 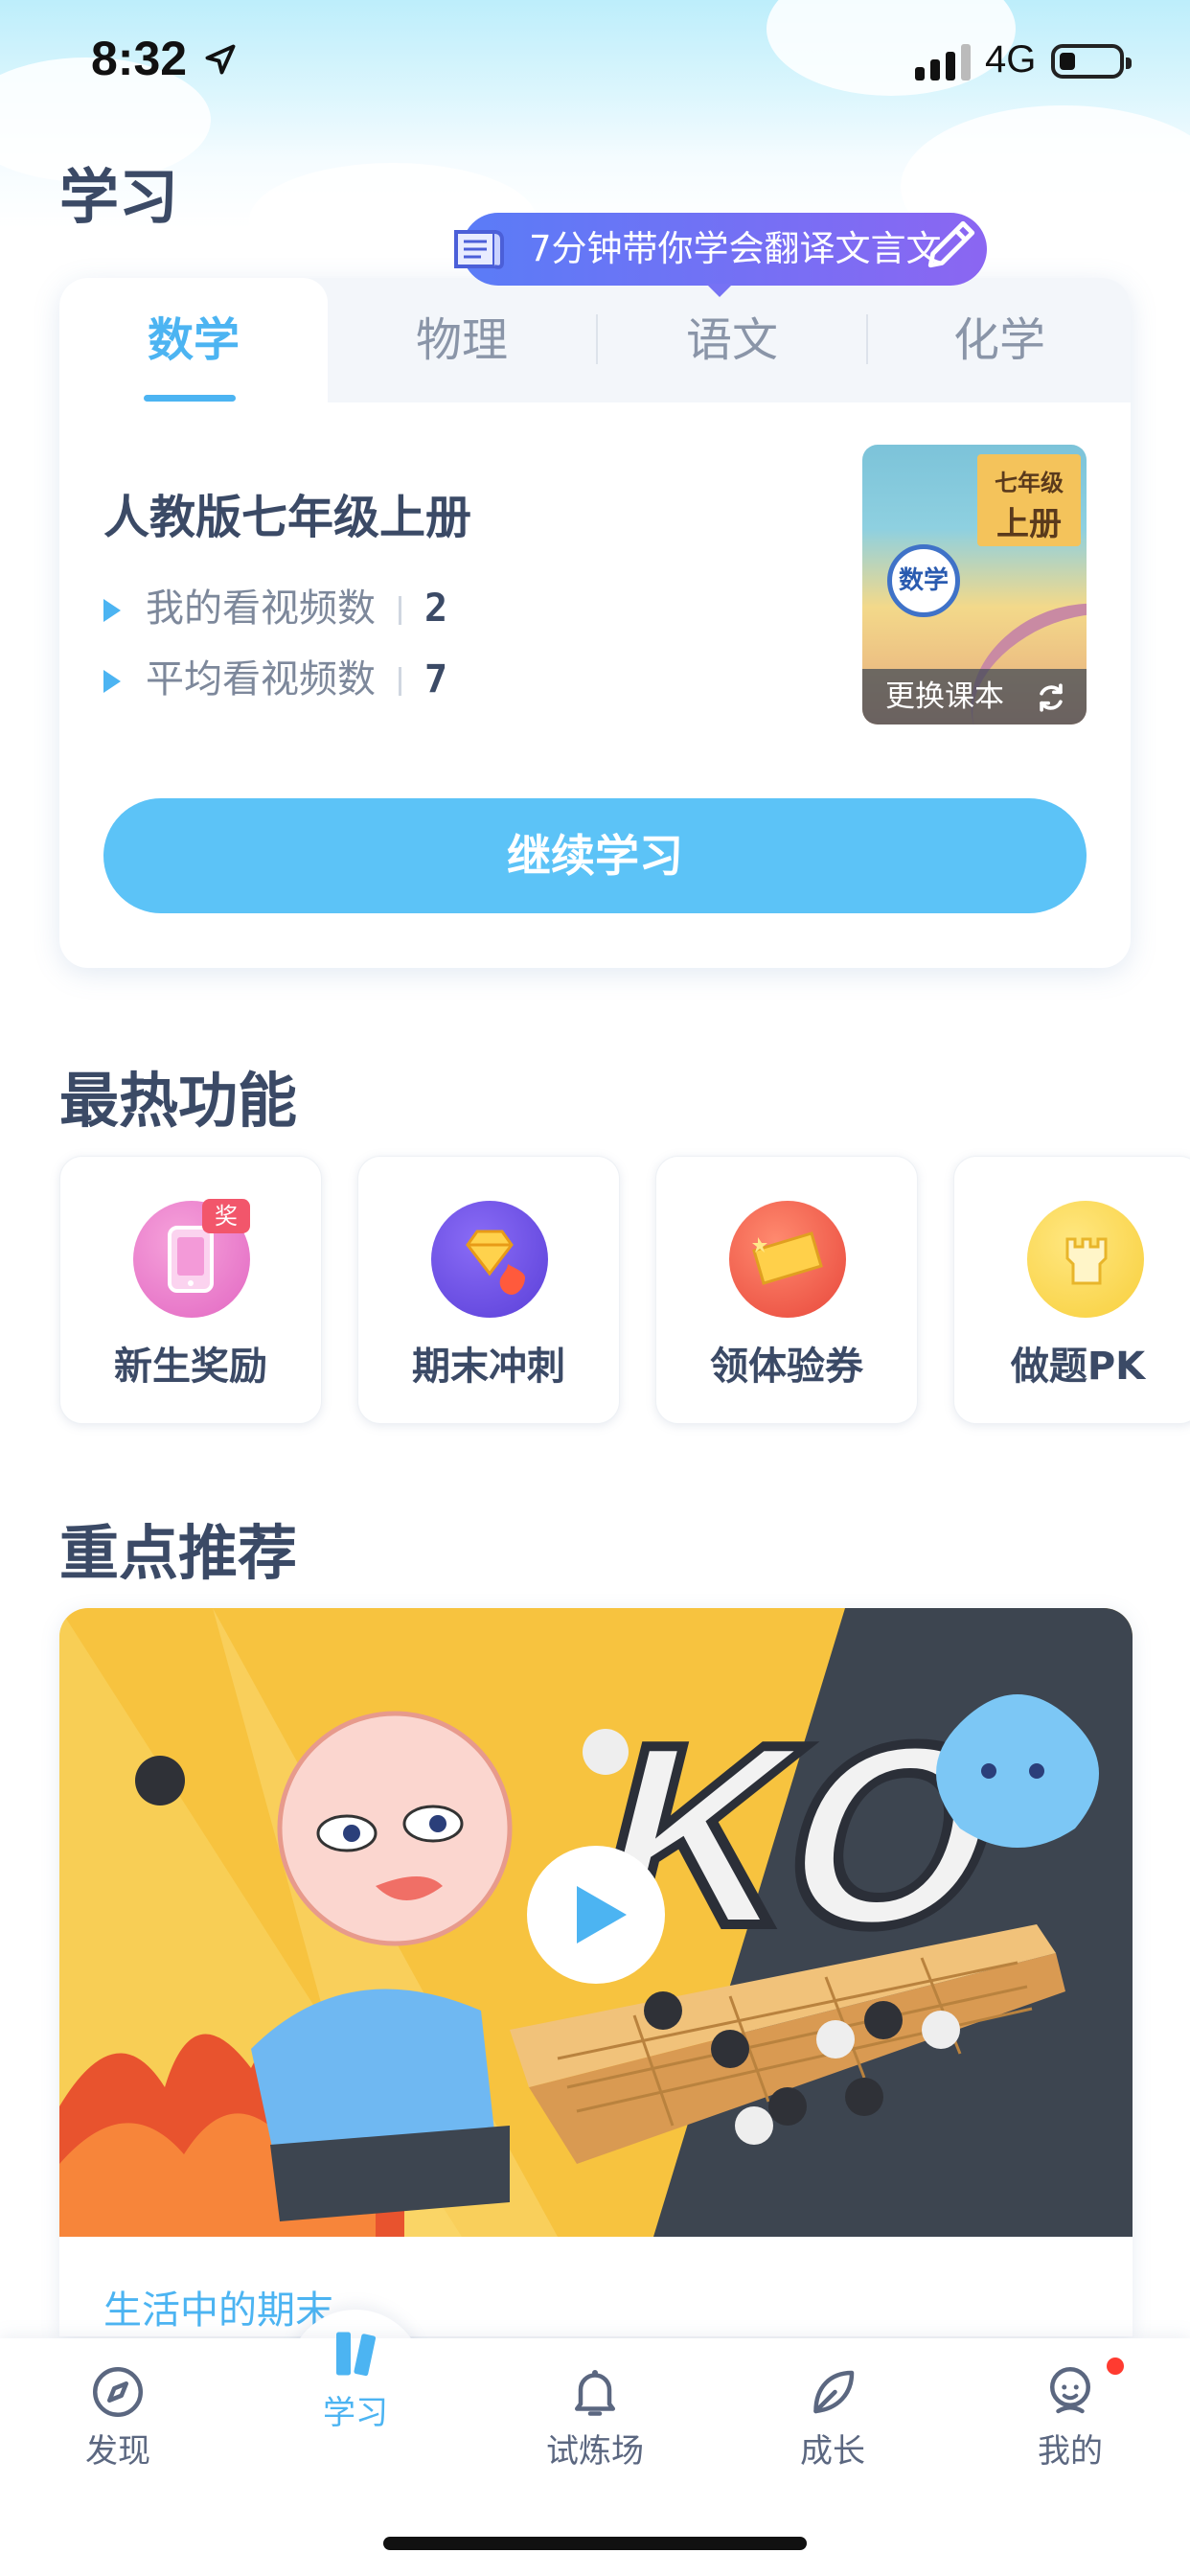 I want to click on castle-icon, so click(x=1085, y=1259).